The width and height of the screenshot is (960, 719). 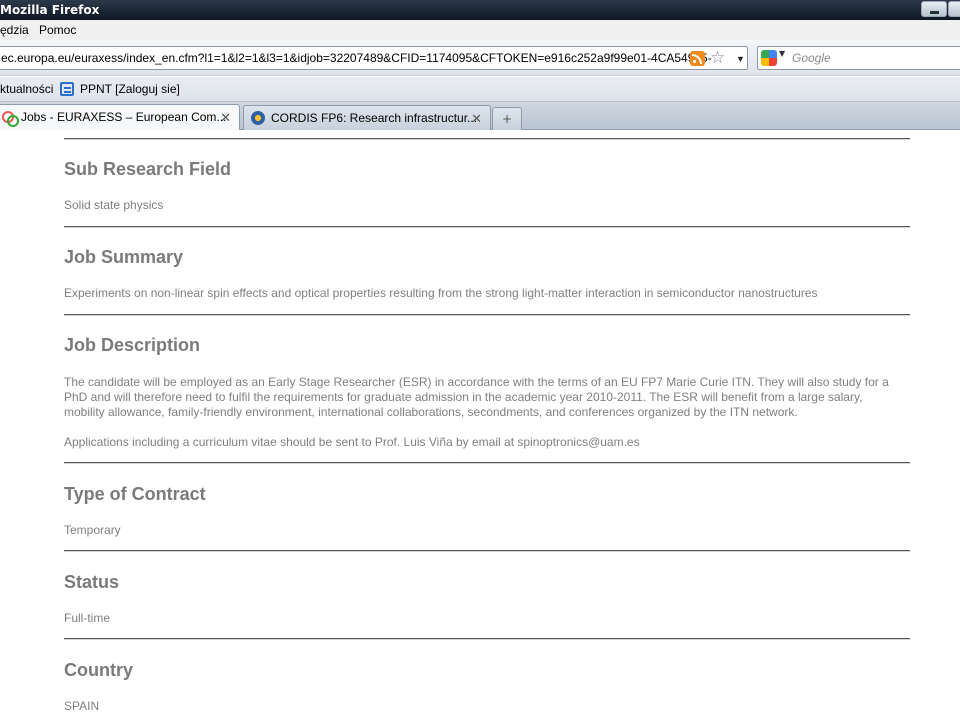 I want to click on tab-cordis-fp6: CORDIS FP6: Research infrastructur... ✕, so click(x=367, y=117).